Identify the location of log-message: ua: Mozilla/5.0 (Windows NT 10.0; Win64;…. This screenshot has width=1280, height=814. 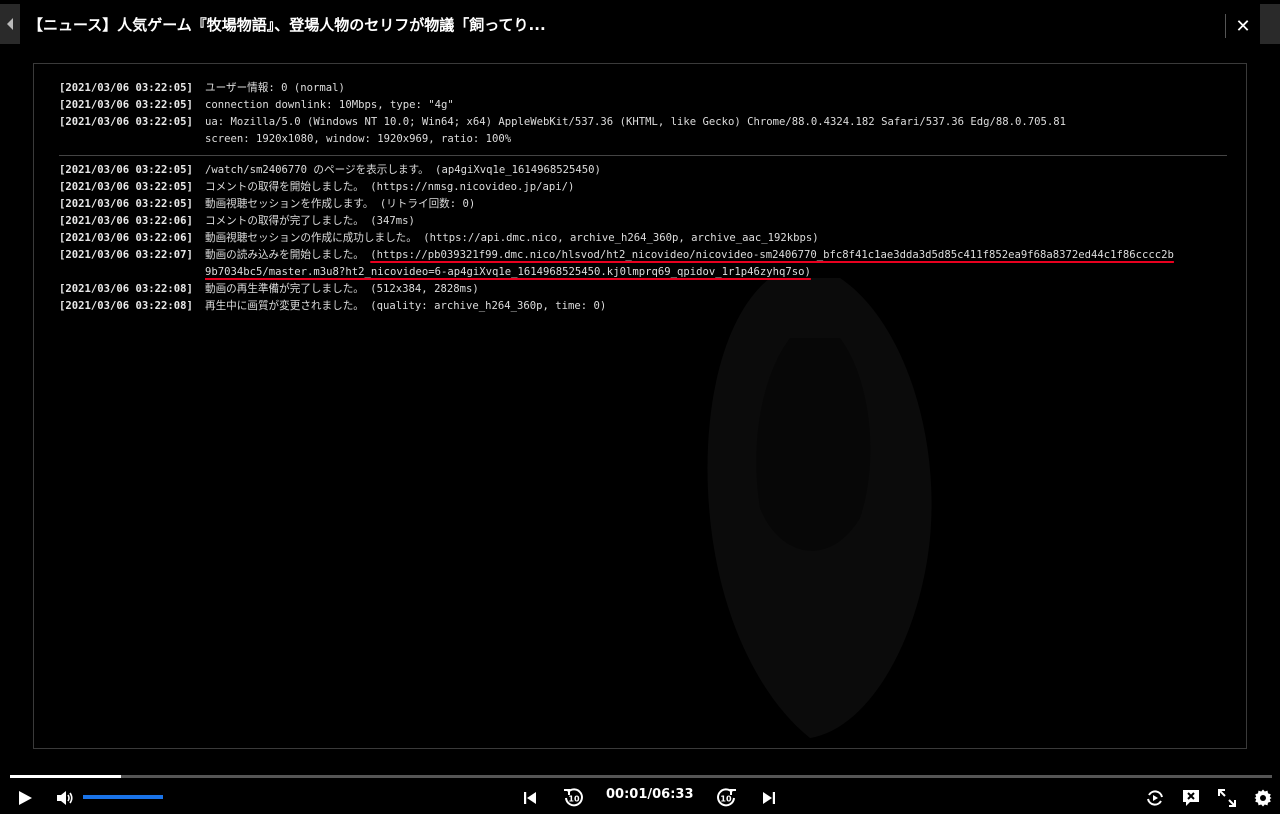
(716, 131).